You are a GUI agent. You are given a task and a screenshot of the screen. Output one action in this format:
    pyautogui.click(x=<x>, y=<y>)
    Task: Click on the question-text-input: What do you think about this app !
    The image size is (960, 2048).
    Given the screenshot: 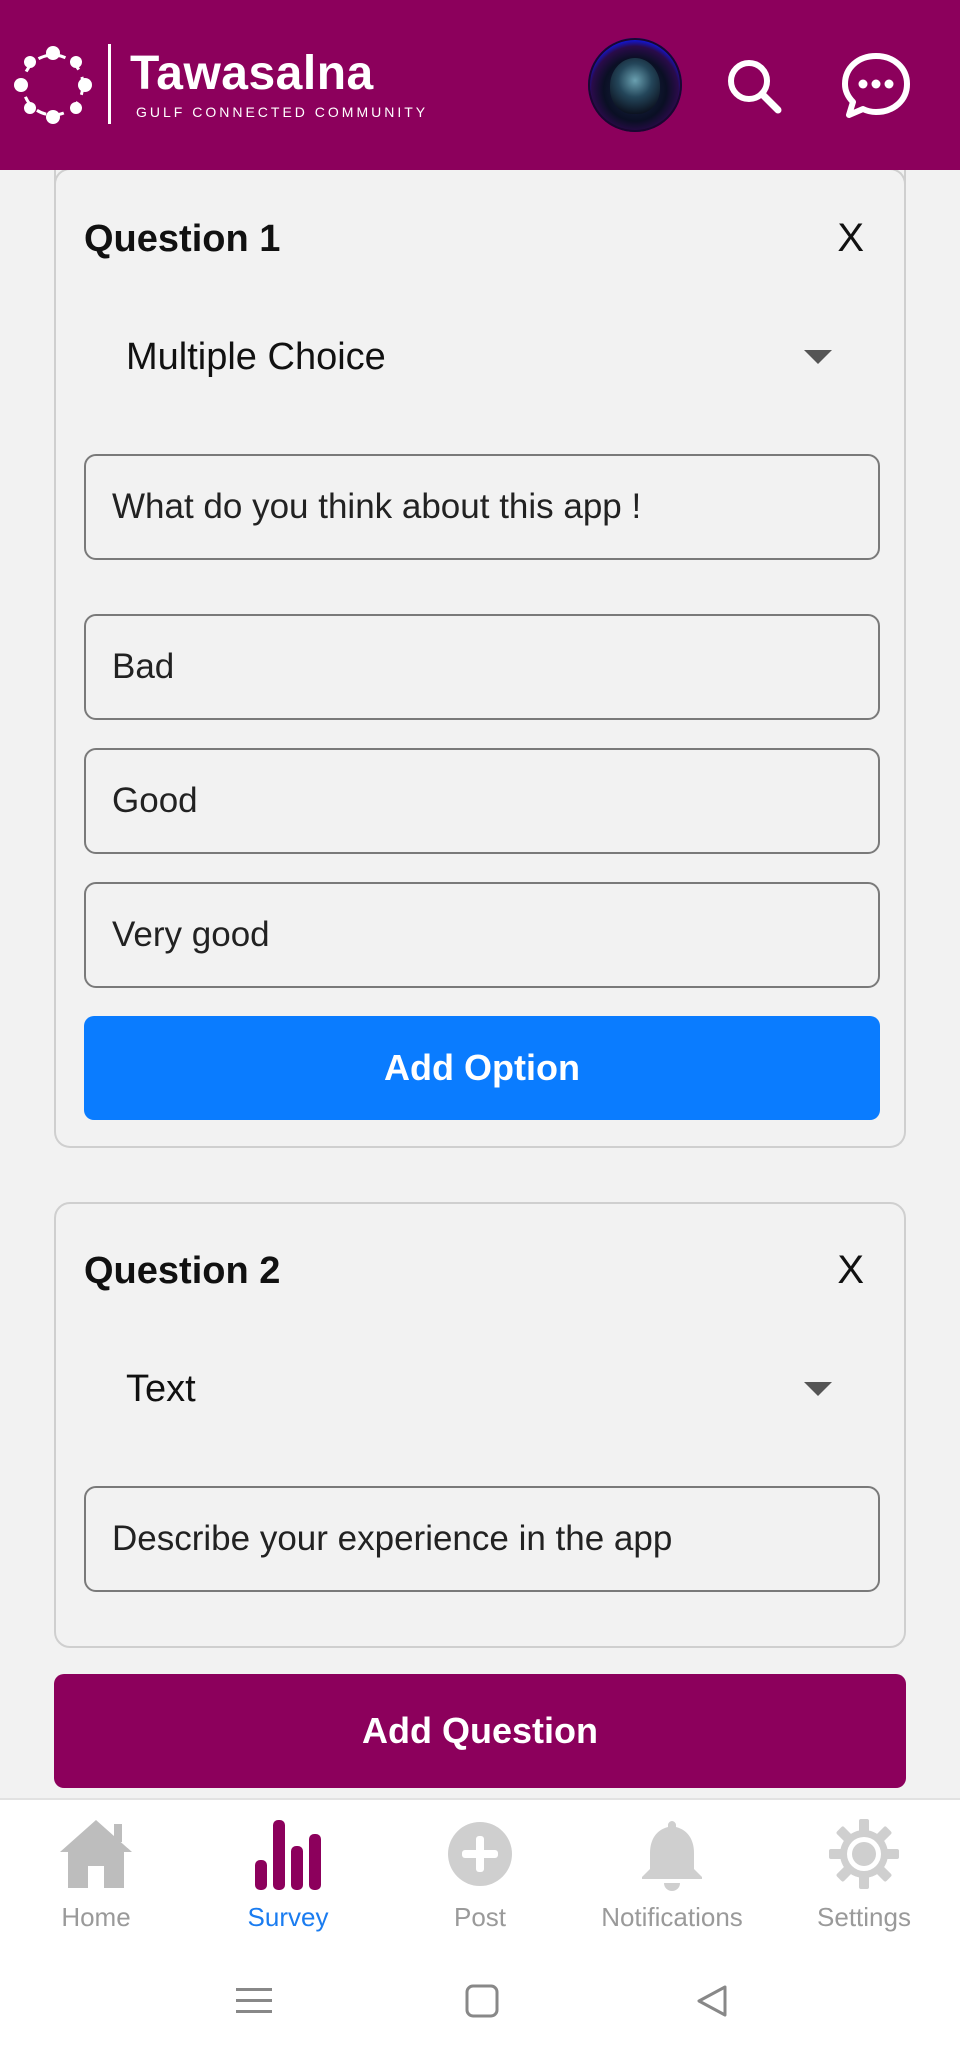 What is the action you would take?
    pyautogui.click(x=482, y=507)
    